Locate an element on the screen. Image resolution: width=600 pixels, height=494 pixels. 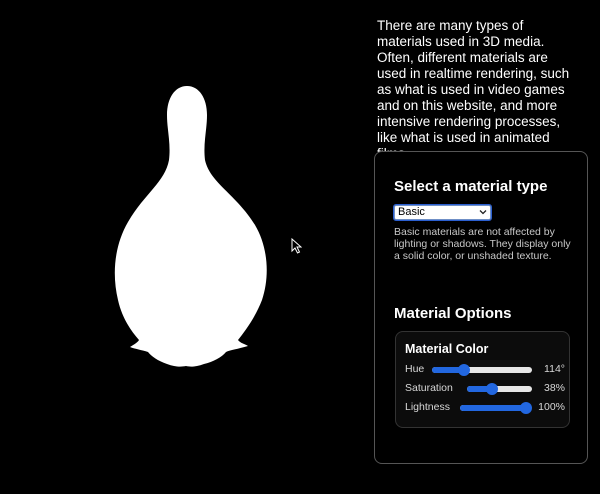
hue-slider-thumb is located at coordinates (463, 370).